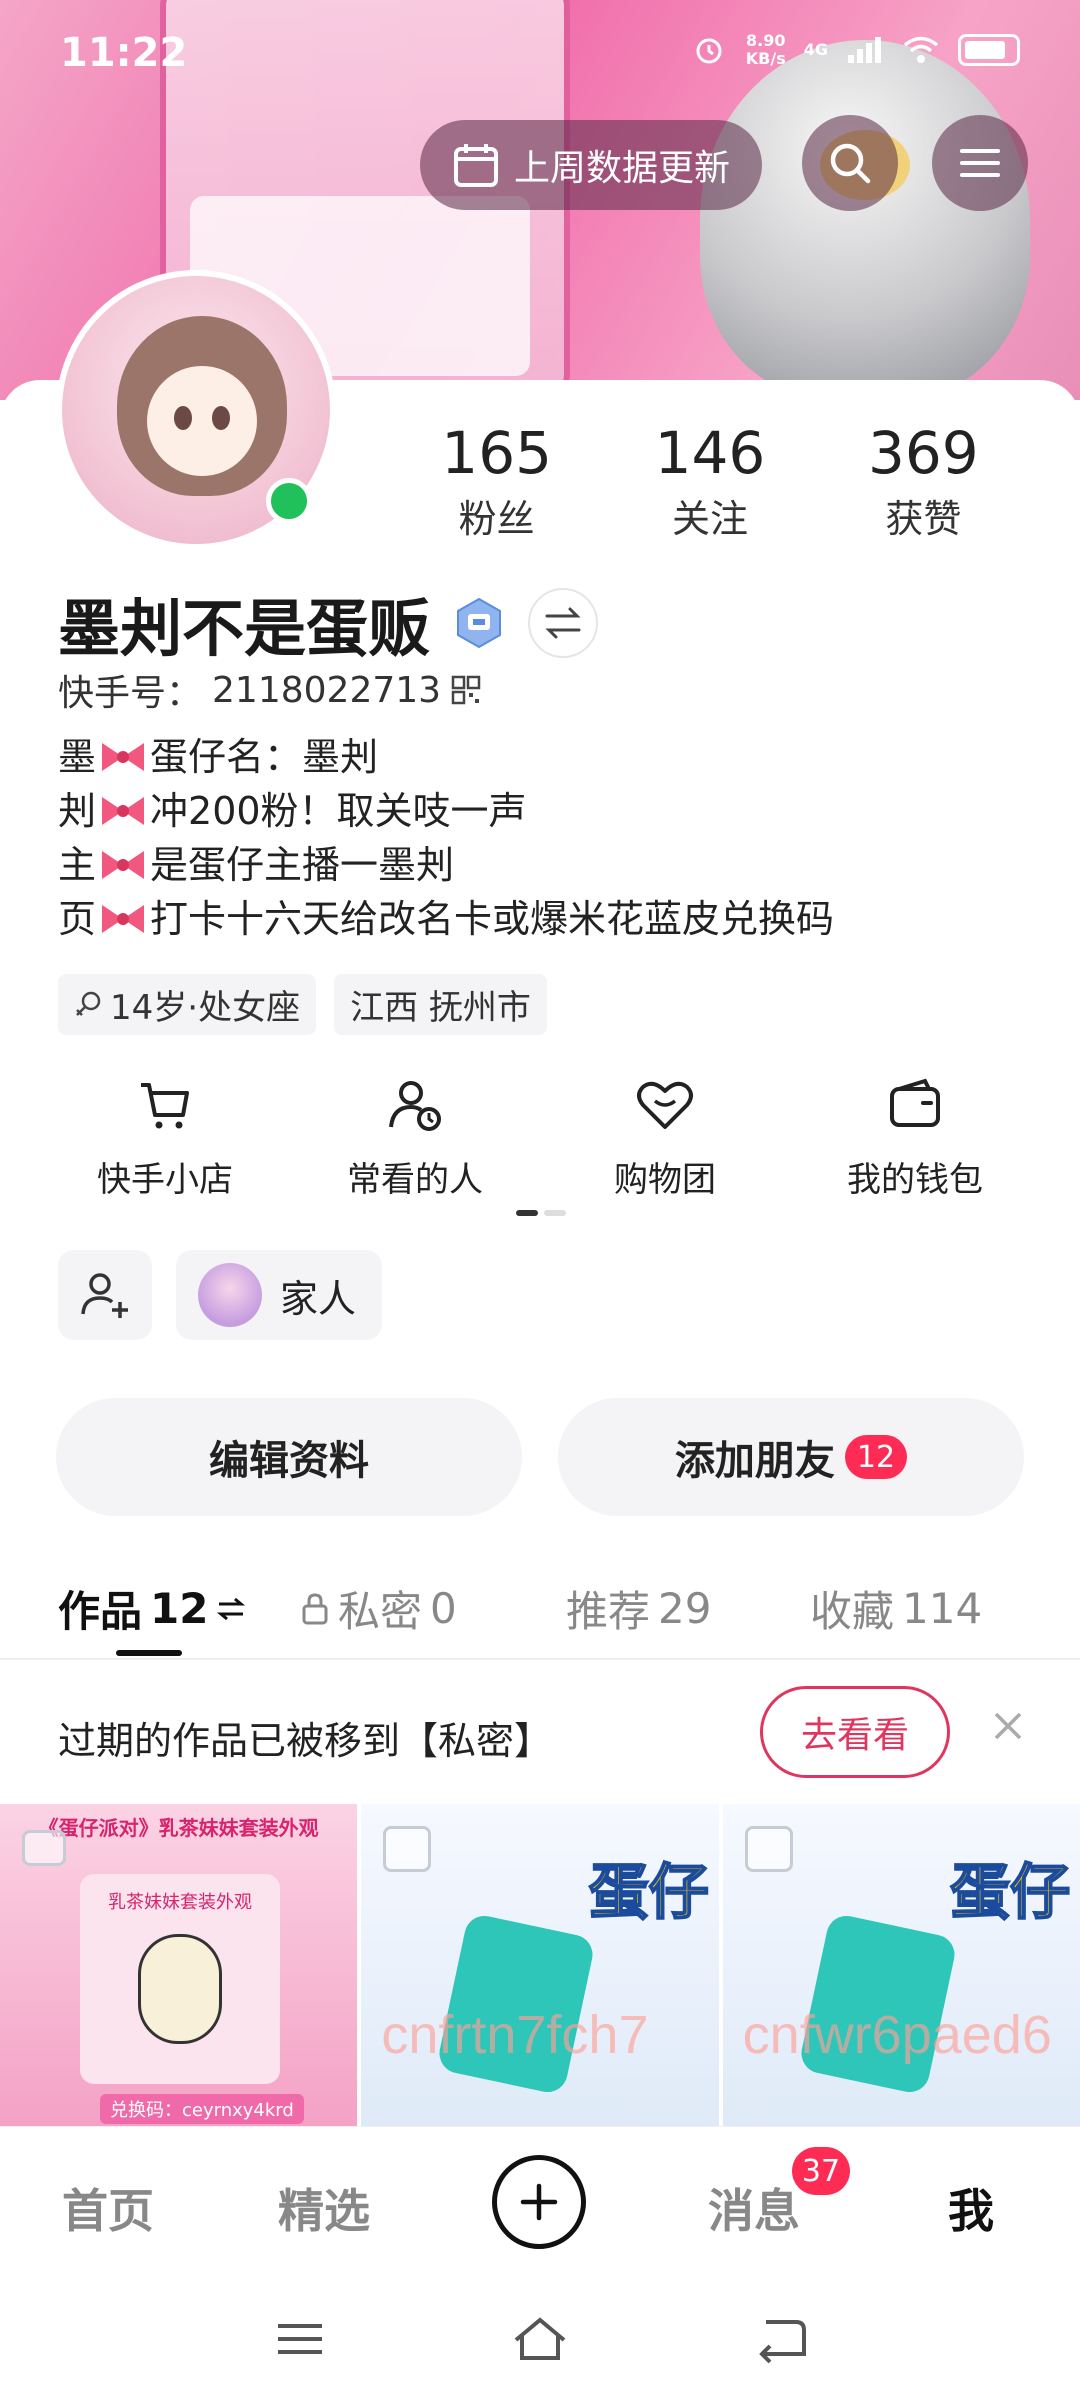 The height and width of the screenshot is (2400, 1080). Describe the element at coordinates (876, 1457) in the screenshot. I see `add-friends-badge: 12` at that location.